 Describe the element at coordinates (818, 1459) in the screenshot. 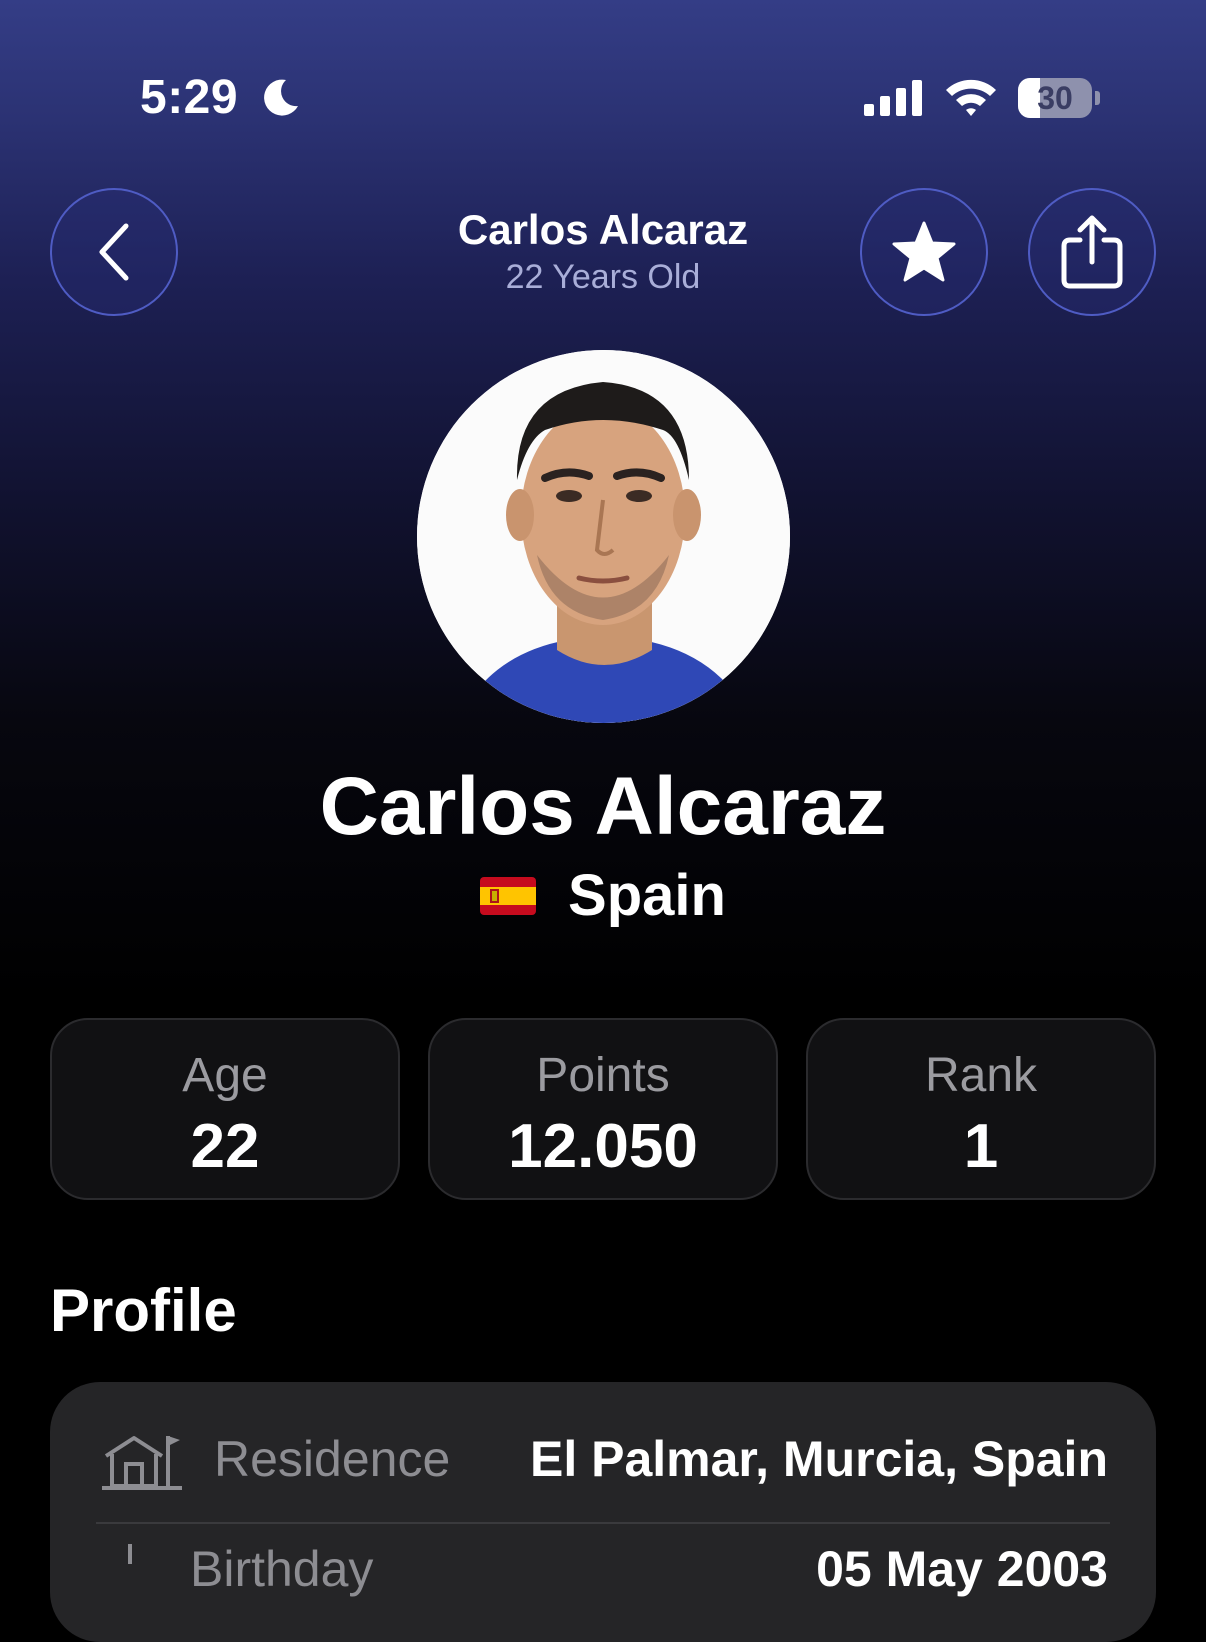

I see `residence-value: El Palmar, Murcia, Spain` at that location.